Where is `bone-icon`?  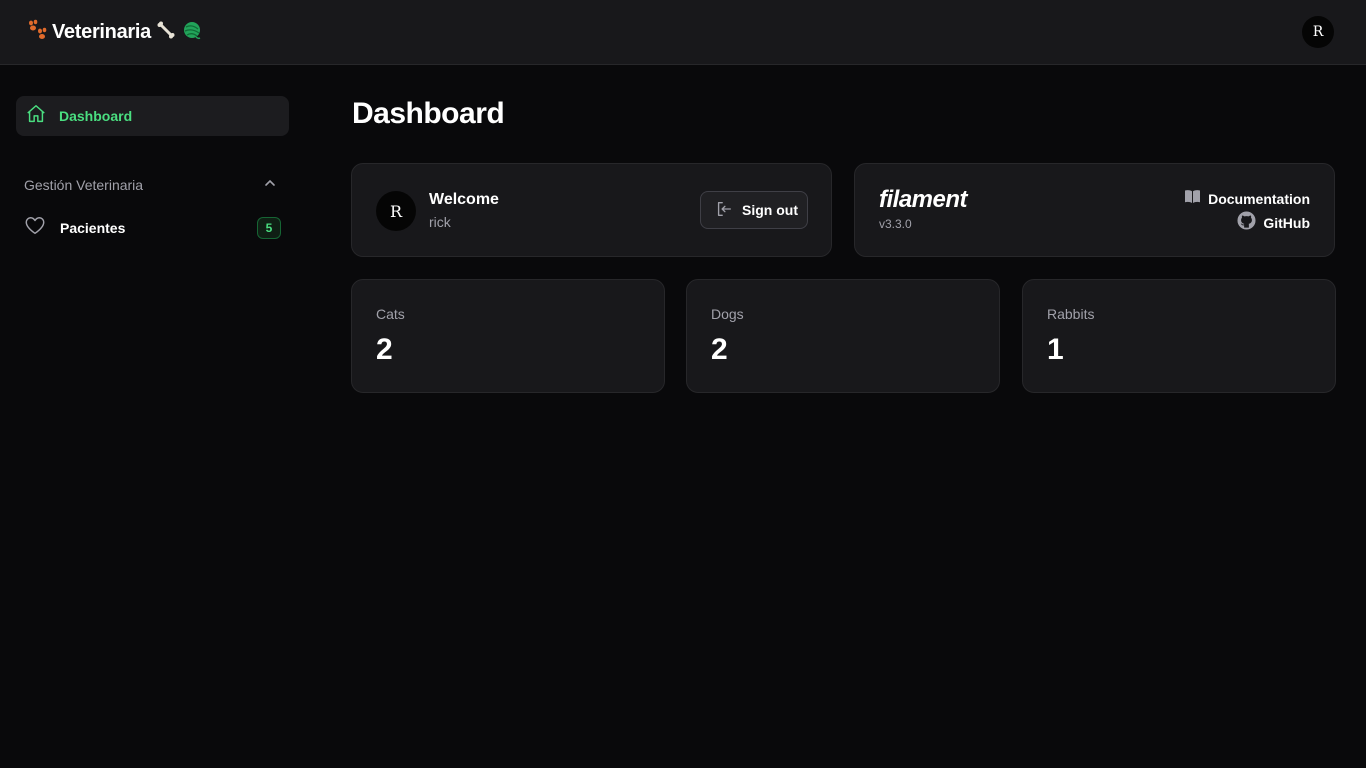 bone-icon is located at coordinates (166, 32).